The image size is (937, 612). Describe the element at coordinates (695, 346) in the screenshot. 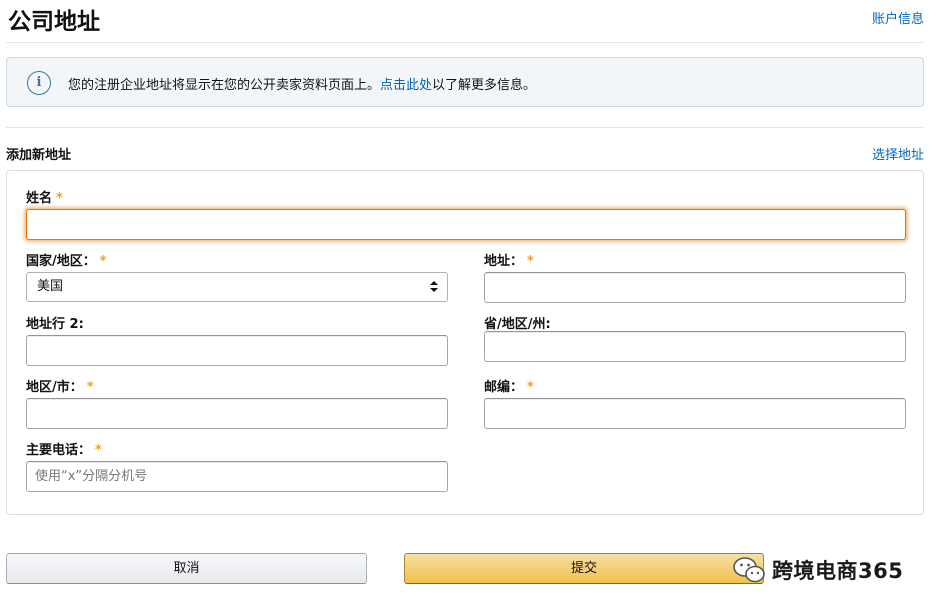

I see `state-input` at that location.